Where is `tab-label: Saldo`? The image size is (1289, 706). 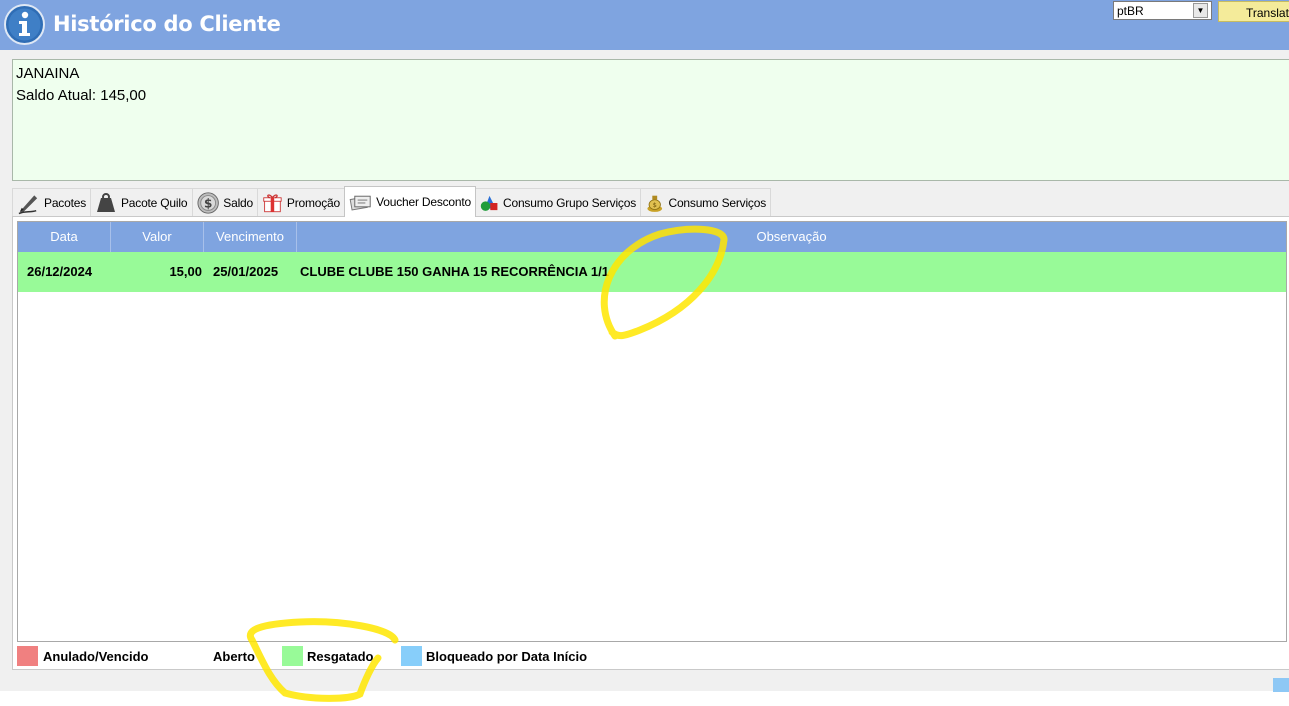
tab-label: Saldo is located at coordinates (238, 203).